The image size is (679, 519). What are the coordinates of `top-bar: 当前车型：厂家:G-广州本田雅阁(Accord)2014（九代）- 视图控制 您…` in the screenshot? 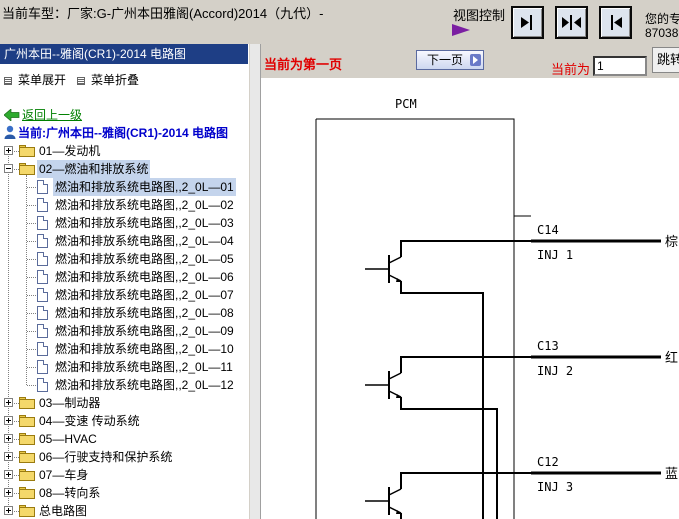 It's located at (339, 22).